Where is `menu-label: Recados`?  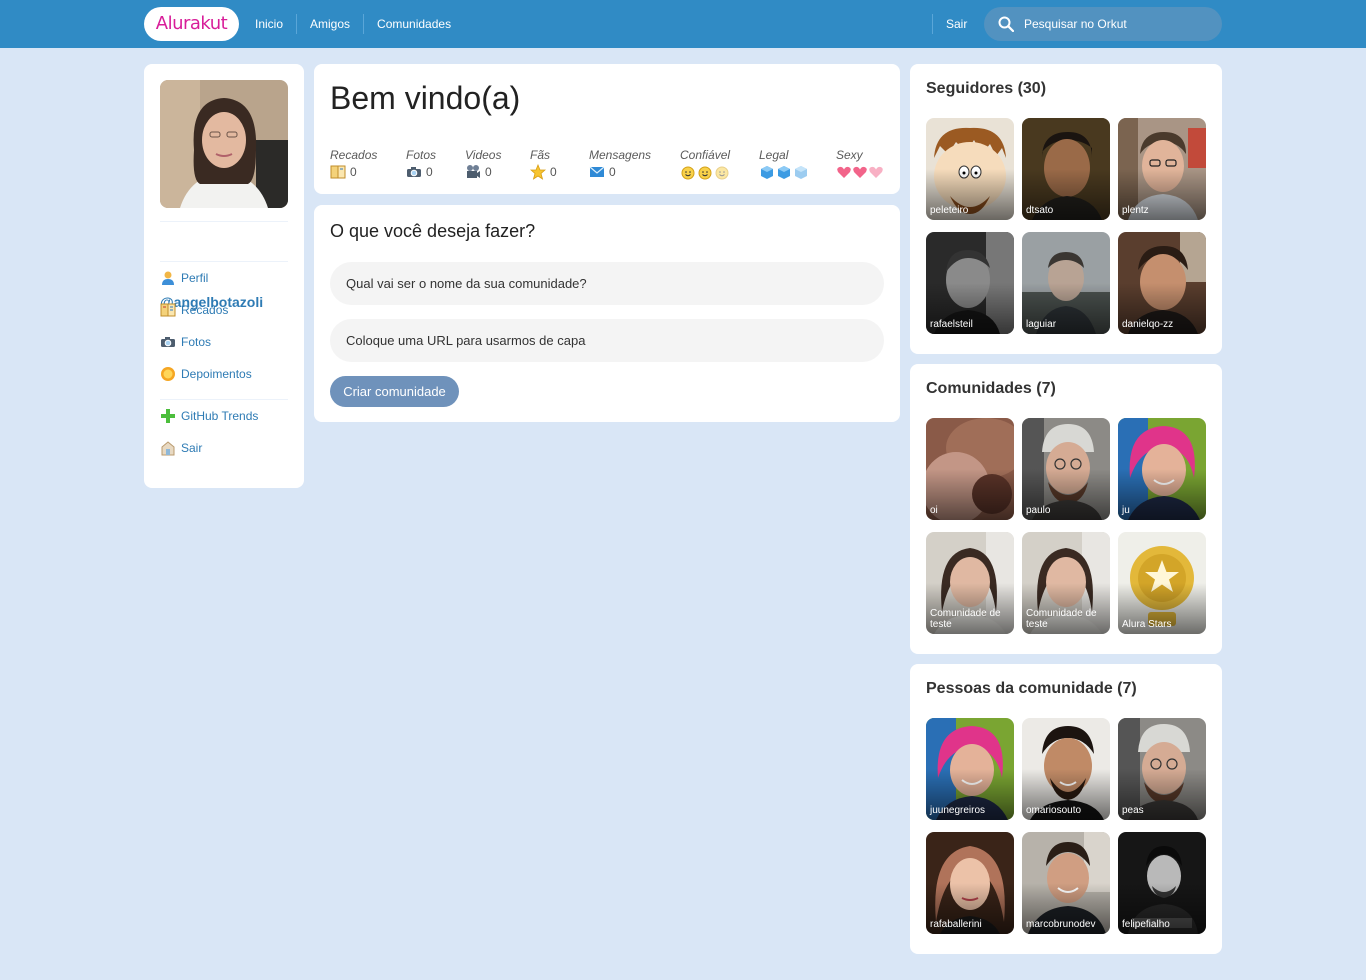 menu-label: Recados is located at coordinates (205, 310).